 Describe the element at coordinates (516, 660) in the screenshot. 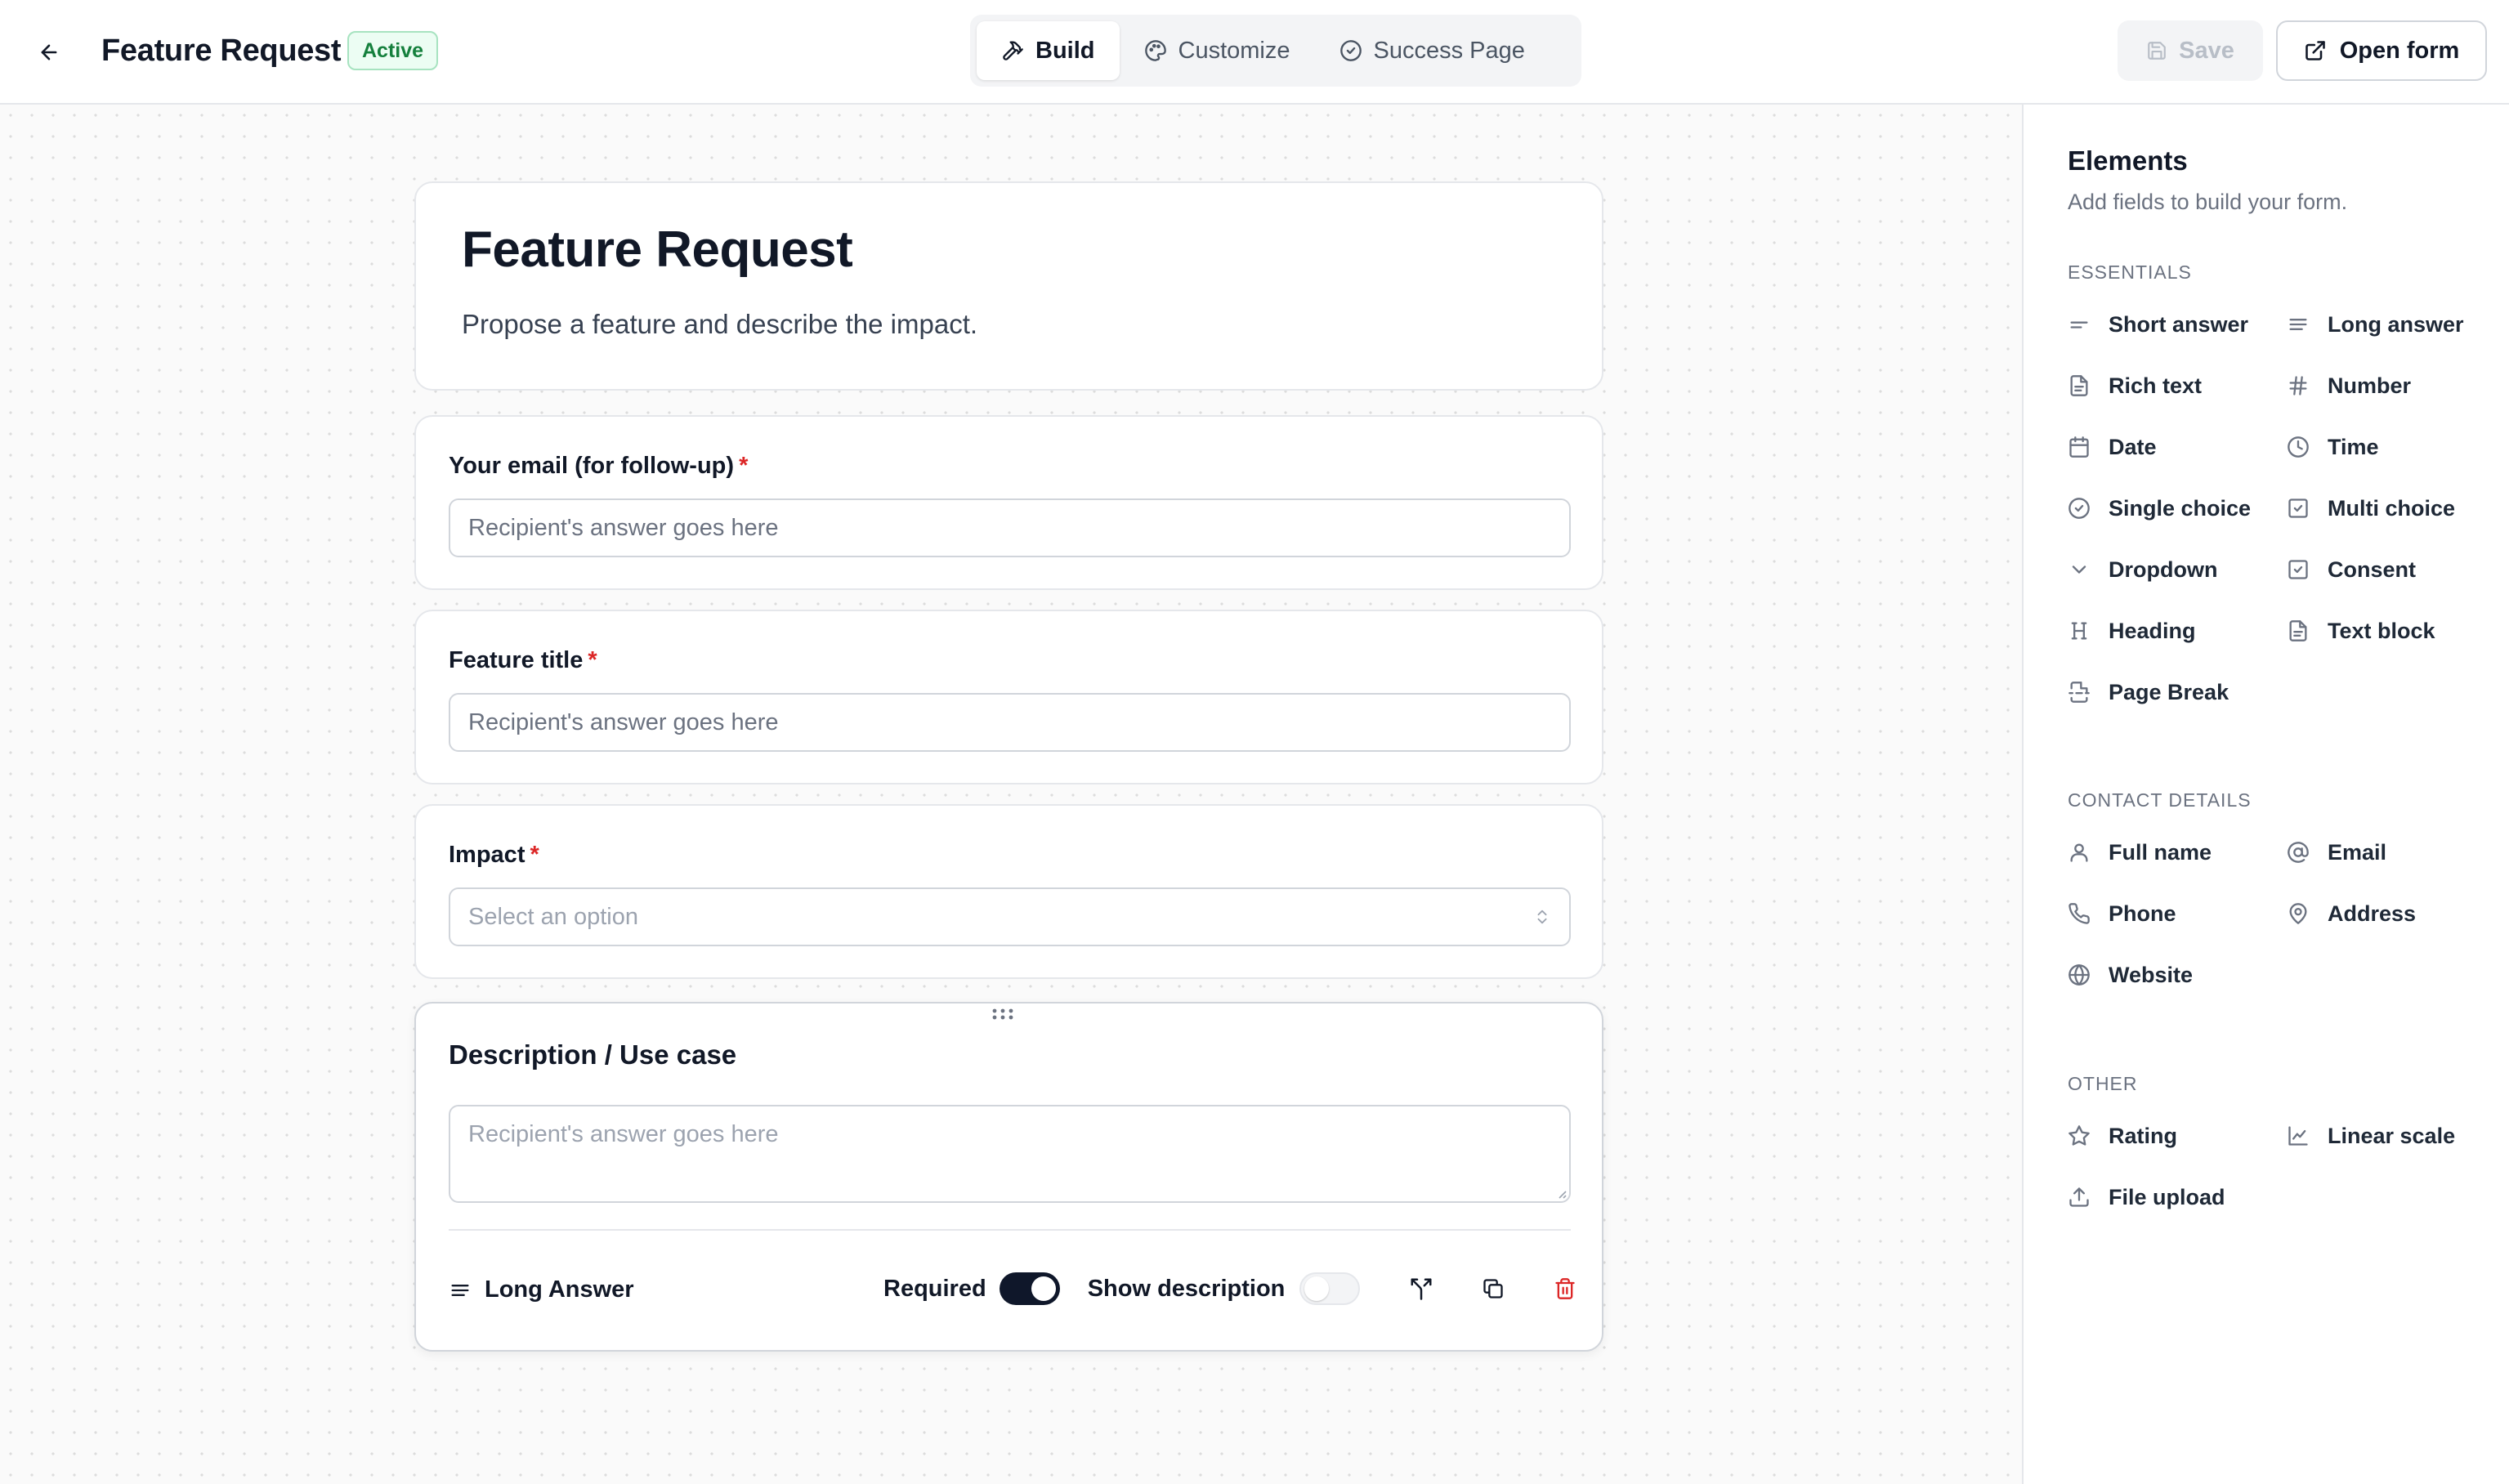

I see `field-label-text: Feature title` at that location.